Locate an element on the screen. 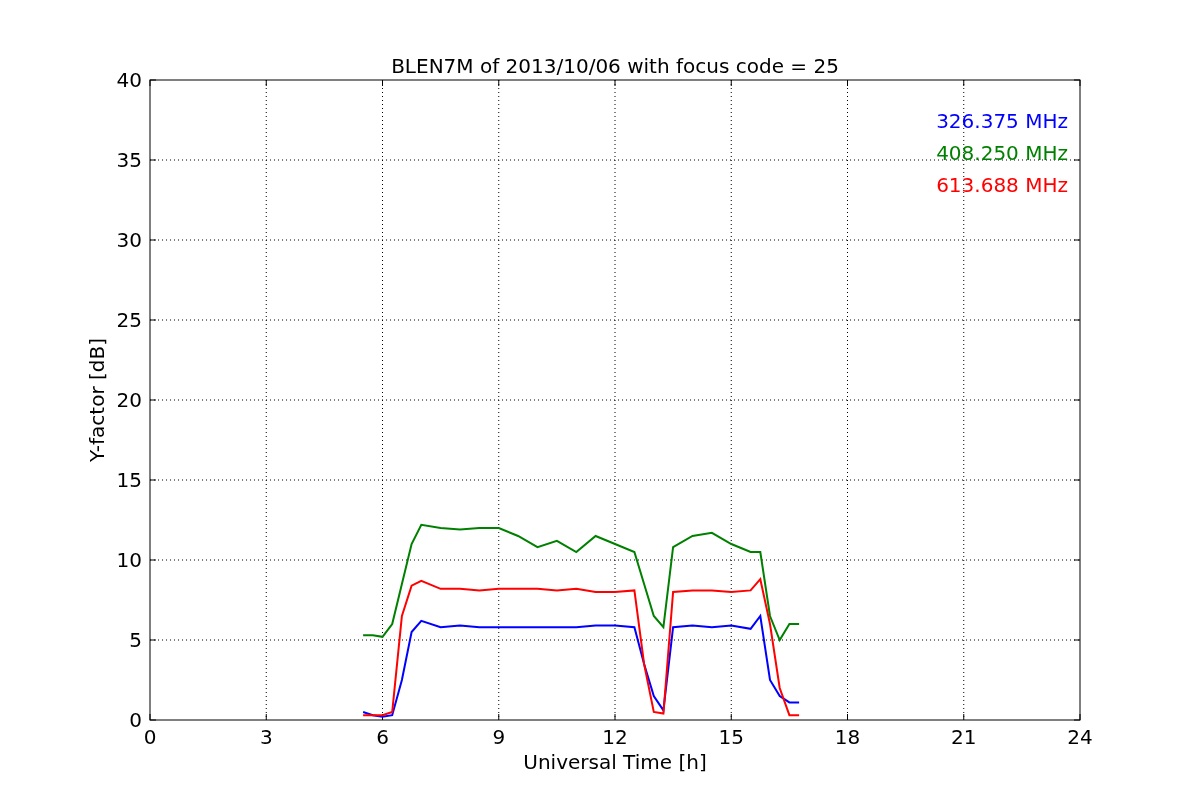  y-tick-label: 35 is located at coordinates (129, 160).